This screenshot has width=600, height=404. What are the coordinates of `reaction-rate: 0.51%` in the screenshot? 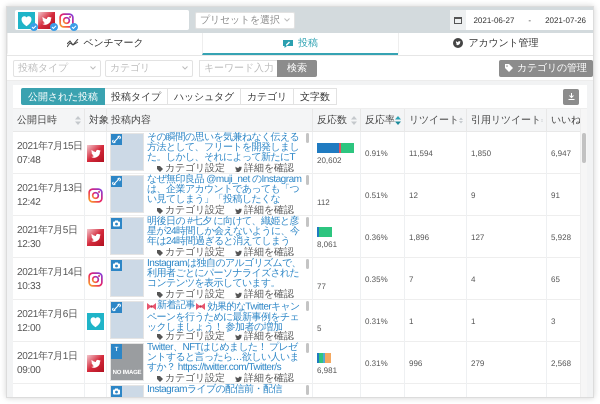 It's located at (376, 195).